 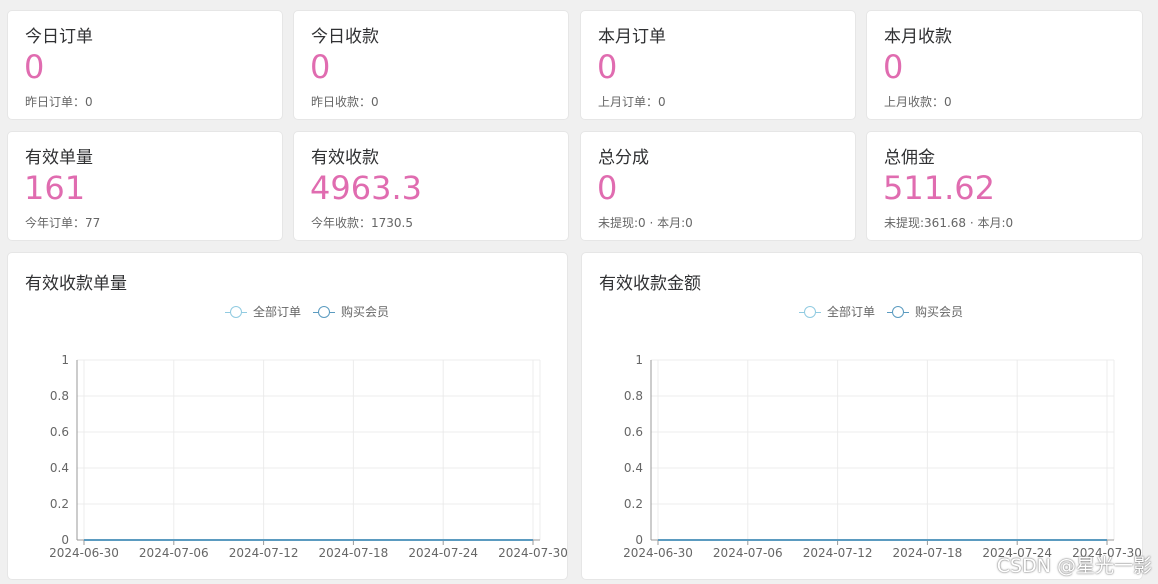 I want to click on stat-subtext: 昨日收款：0, so click(x=345, y=102).